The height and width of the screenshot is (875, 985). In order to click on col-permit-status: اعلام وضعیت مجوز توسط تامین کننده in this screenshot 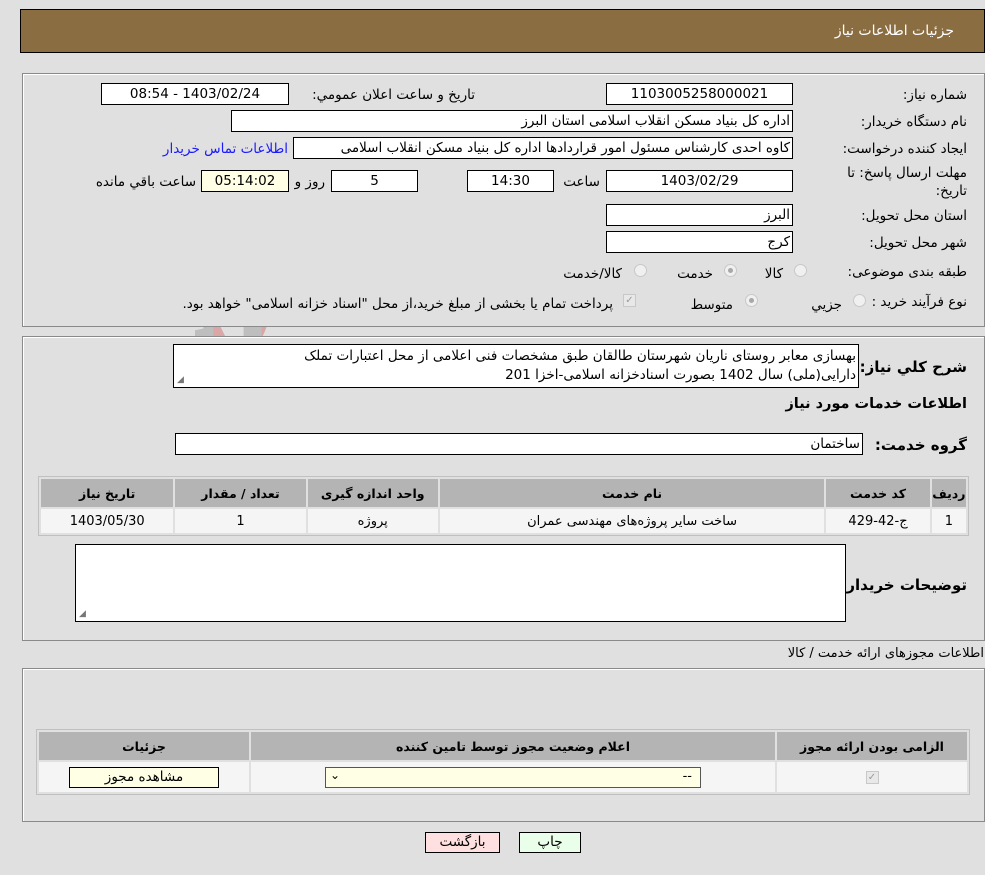, I will do `click(513, 746)`.